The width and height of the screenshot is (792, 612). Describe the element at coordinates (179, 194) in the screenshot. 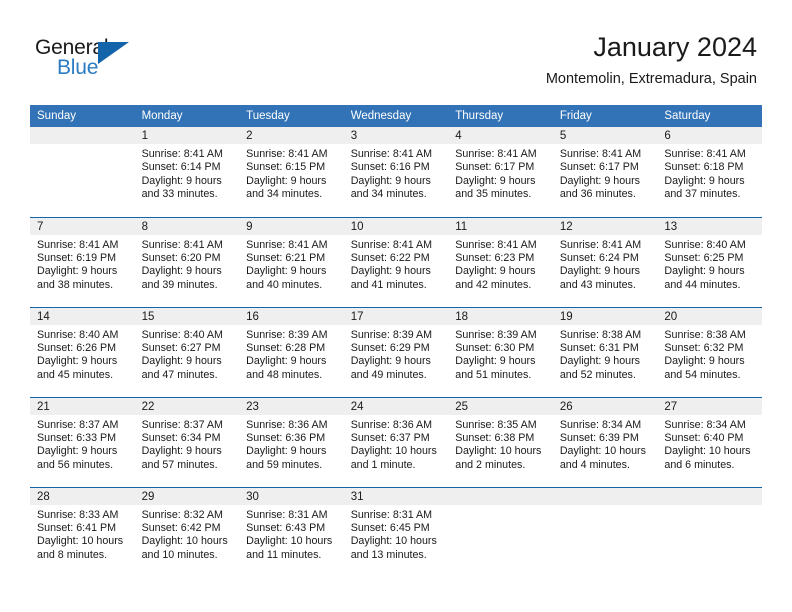

I see `daylight-text-line2: and 33 minutes.` at that location.